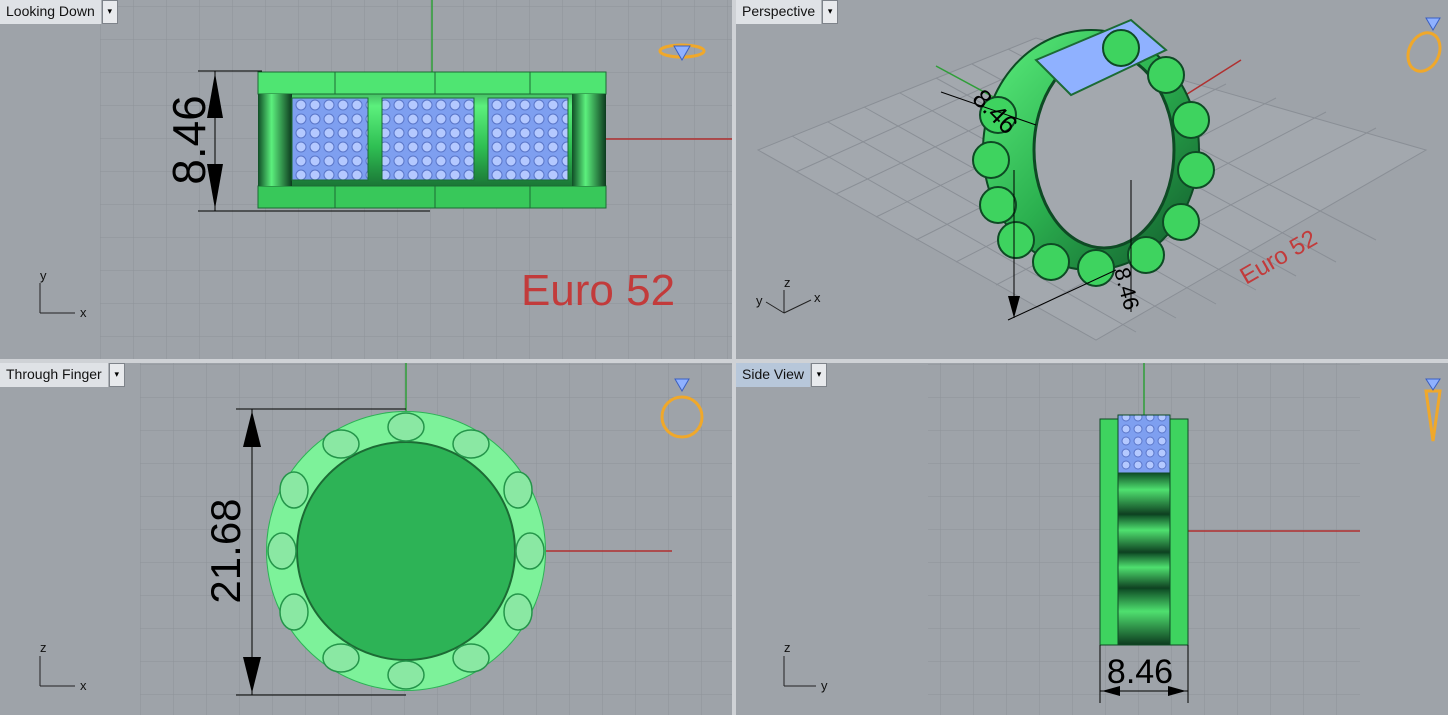 The height and width of the screenshot is (715, 1448). What do you see at coordinates (51, 12) in the screenshot?
I see `viewport-label: Looking Down` at bounding box center [51, 12].